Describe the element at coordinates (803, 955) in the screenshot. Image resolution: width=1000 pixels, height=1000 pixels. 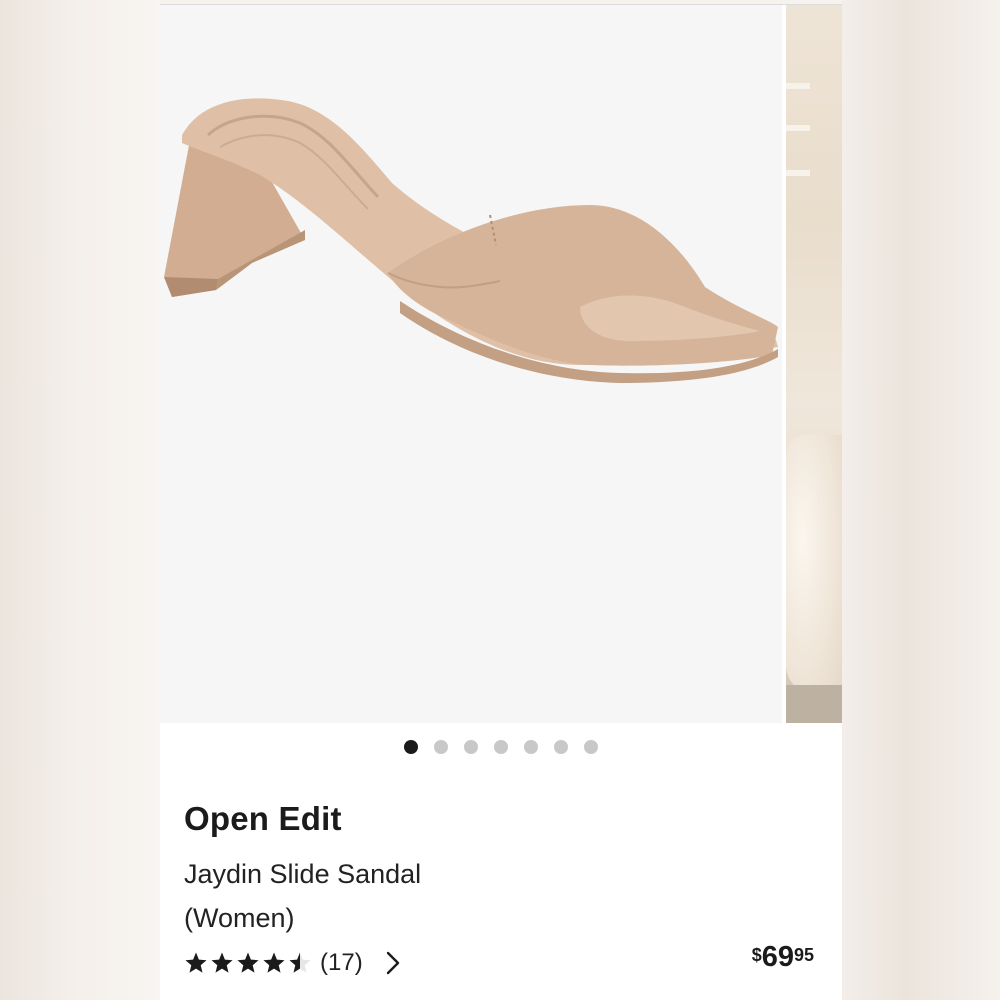
I see `price-cents: 95` at that location.